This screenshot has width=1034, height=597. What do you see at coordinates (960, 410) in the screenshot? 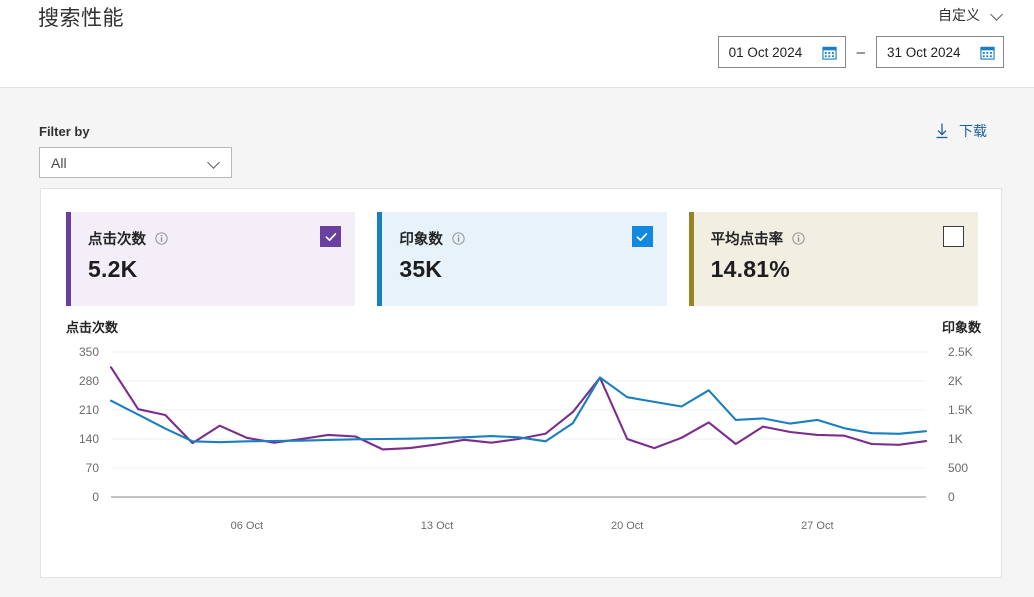
I see `right-axis-tick-label: 1.5K` at bounding box center [960, 410].